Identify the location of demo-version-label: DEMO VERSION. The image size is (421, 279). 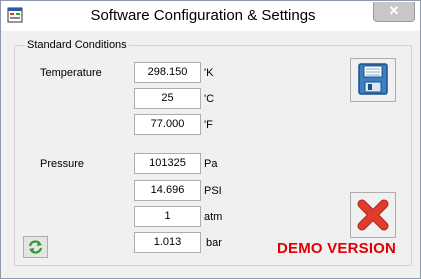
(337, 248).